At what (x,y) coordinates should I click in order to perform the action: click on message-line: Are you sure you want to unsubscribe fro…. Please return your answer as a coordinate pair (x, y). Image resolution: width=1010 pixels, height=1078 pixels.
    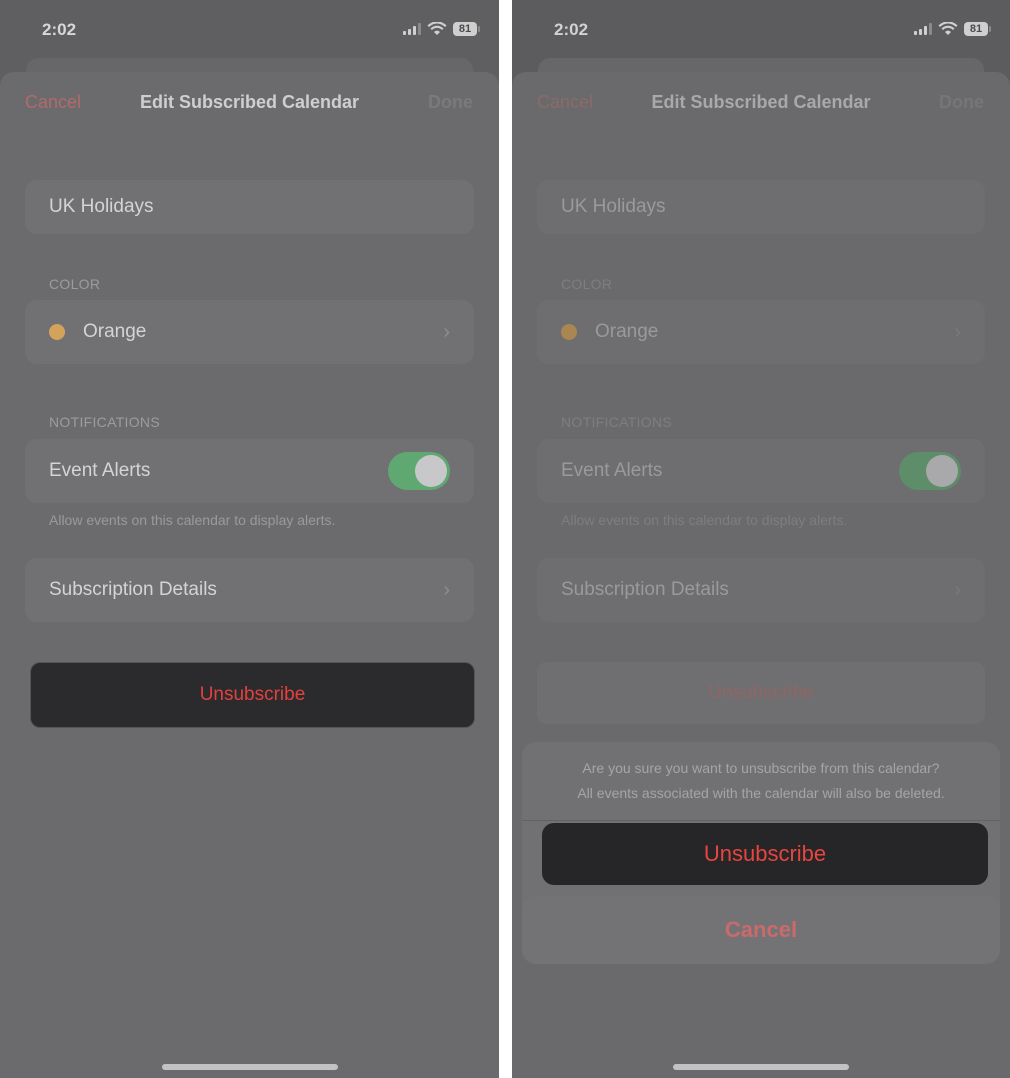
    Looking at the image, I should click on (761, 768).